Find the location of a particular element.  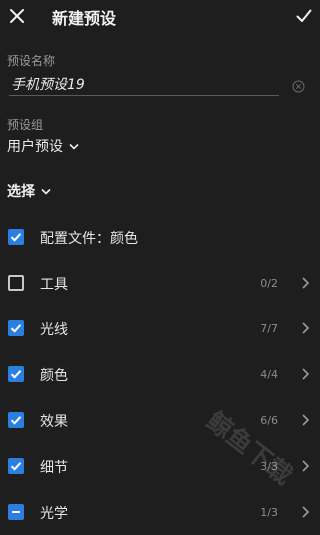

confirm-button is located at coordinates (304, 16).